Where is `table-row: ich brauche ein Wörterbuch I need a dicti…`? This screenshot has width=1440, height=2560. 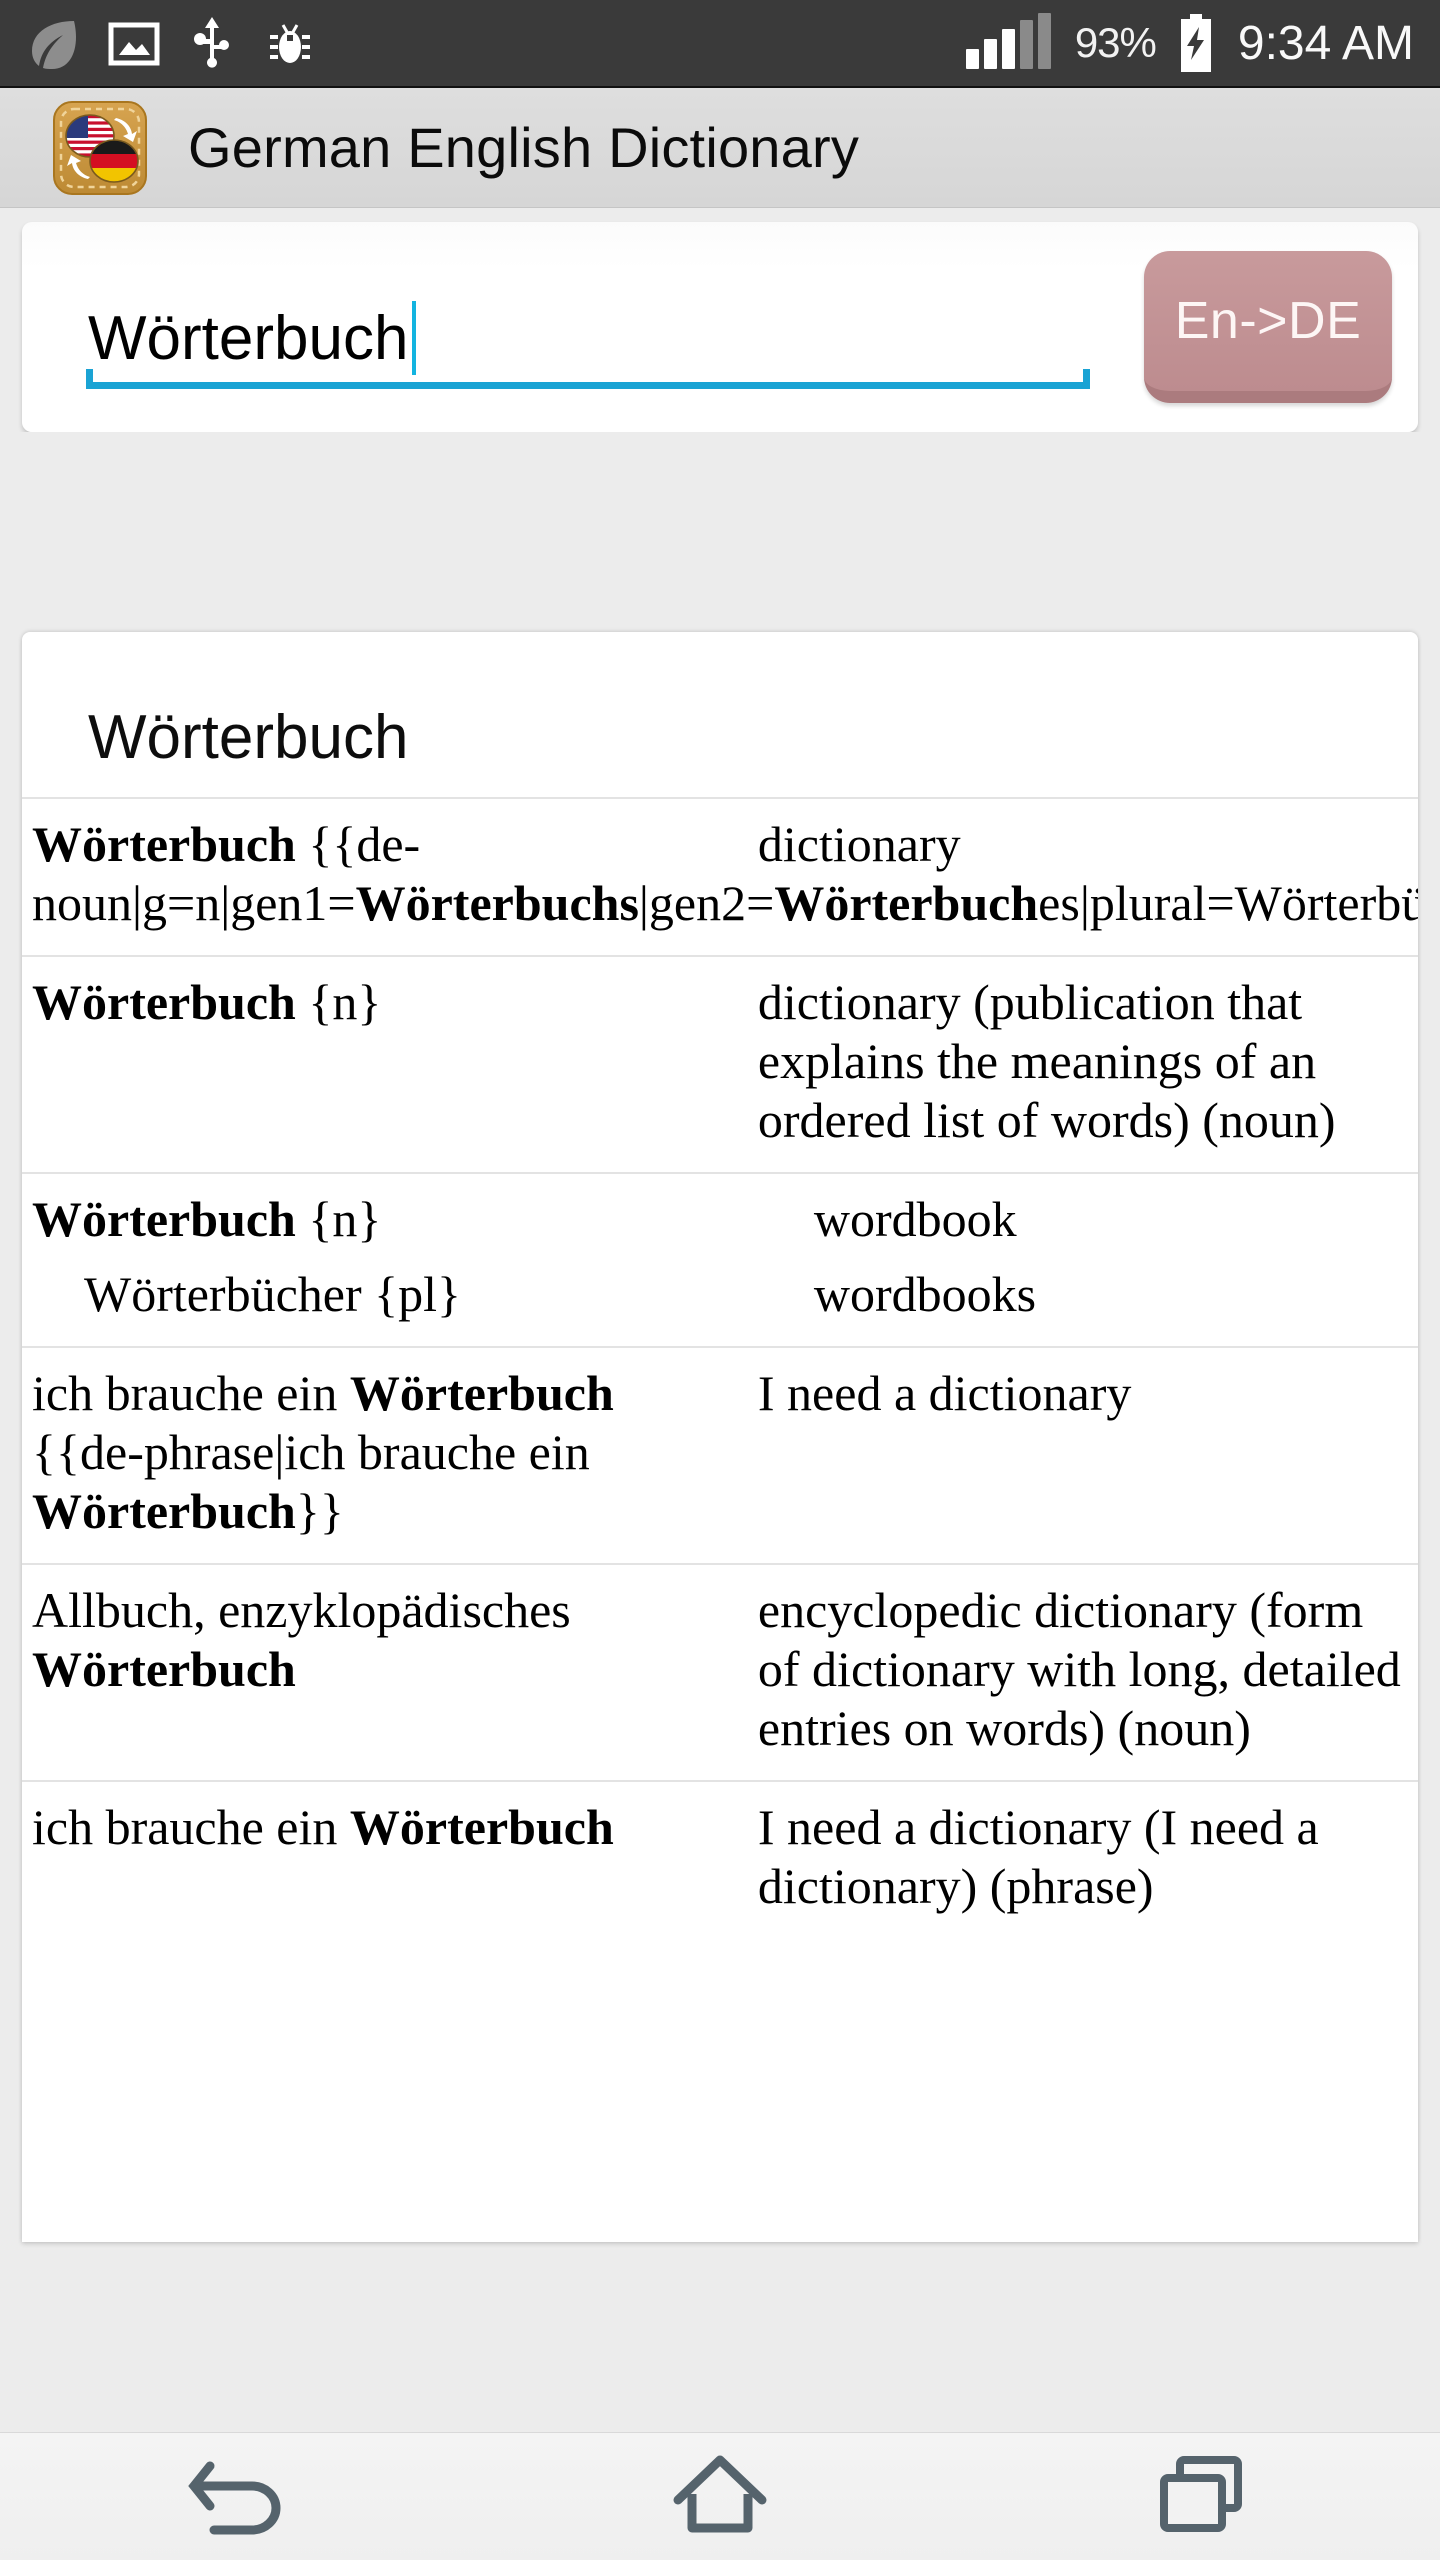
table-row: ich brauche ein Wörterbuch I need a dicti… is located at coordinates (720, 1859).